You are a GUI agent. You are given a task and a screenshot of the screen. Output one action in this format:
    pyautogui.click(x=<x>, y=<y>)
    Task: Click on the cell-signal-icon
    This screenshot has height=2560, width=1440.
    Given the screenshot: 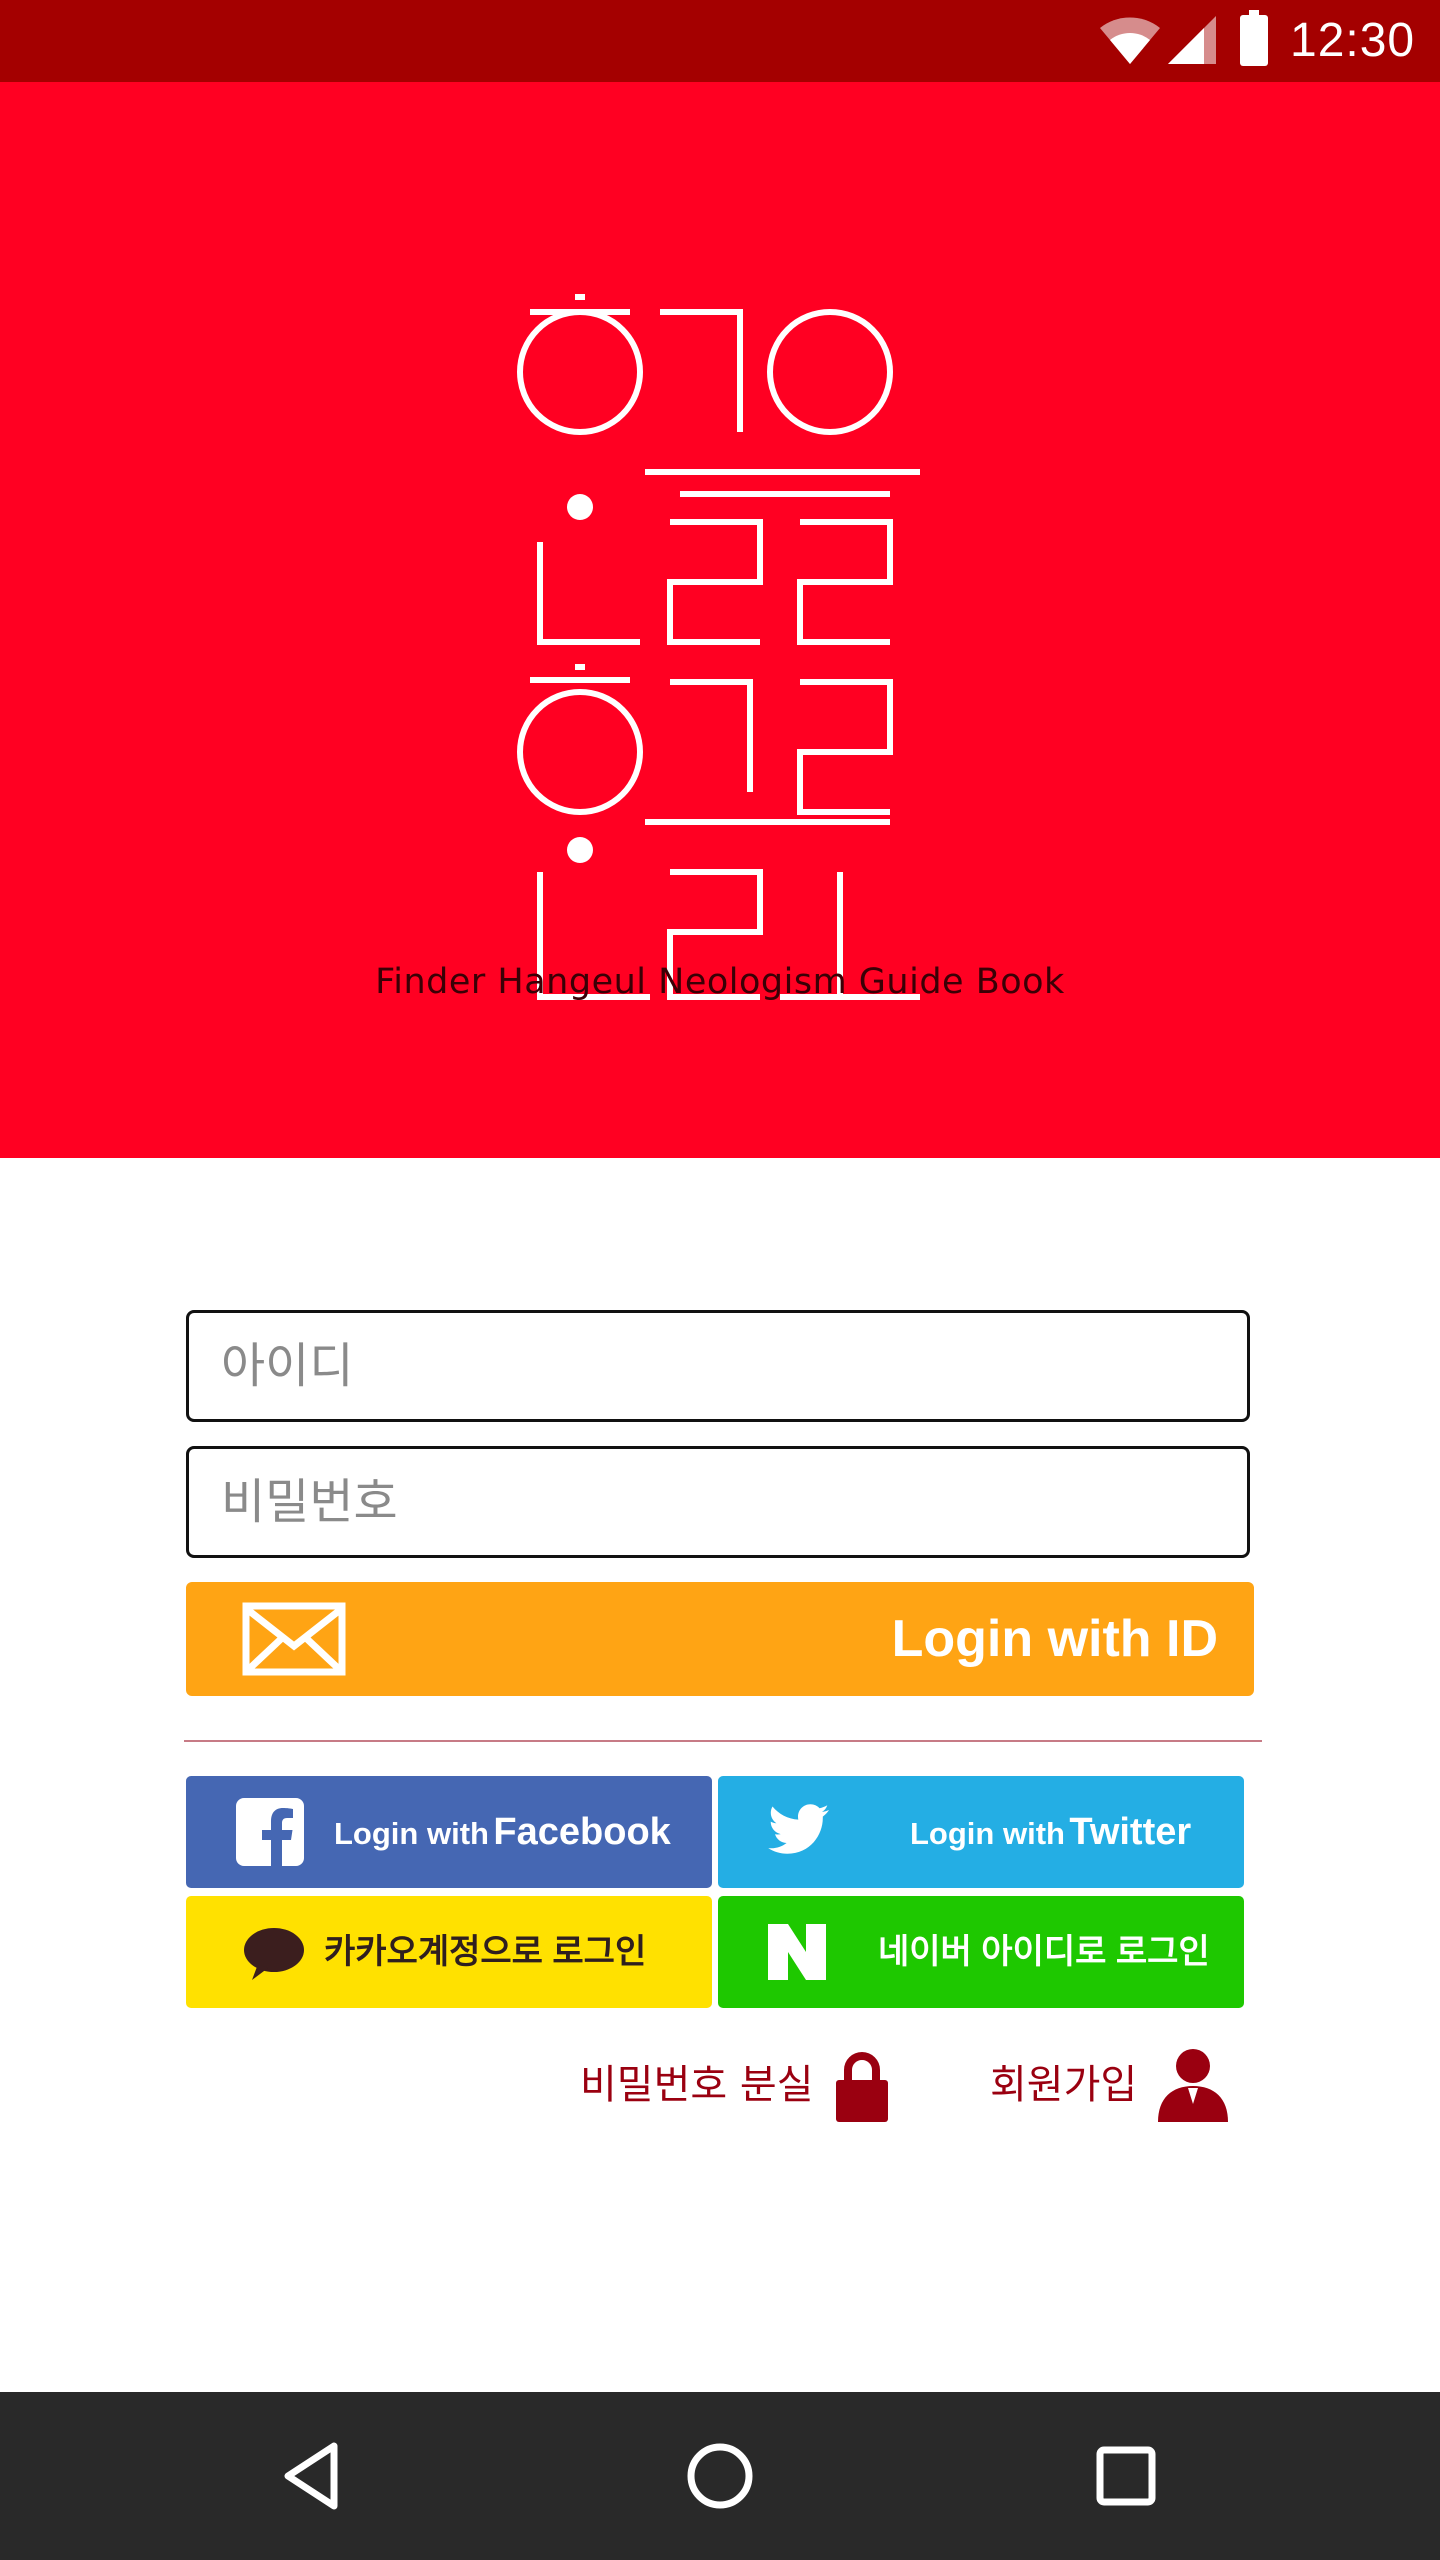 What is the action you would take?
    pyautogui.click(x=1192, y=40)
    